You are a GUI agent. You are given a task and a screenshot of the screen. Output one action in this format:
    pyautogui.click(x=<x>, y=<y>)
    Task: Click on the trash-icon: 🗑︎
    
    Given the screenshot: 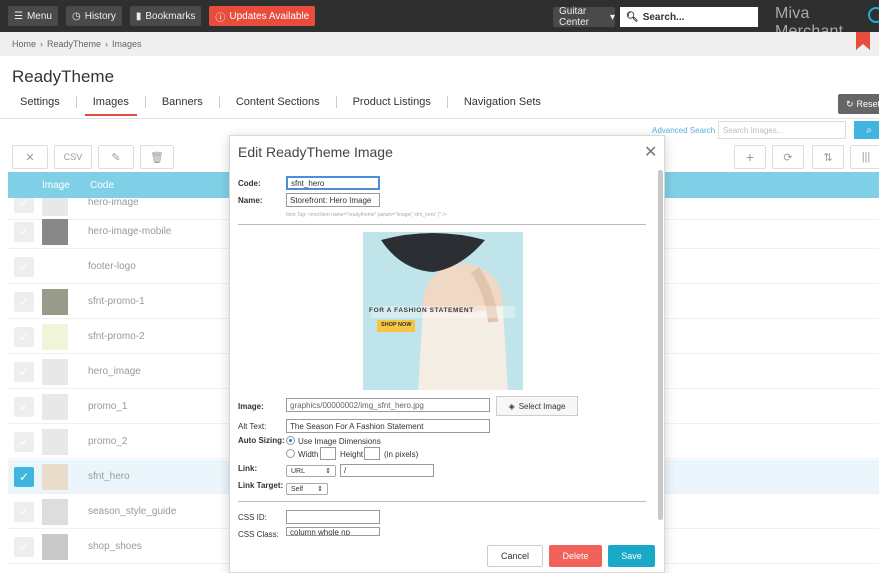 What is the action you would take?
    pyautogui.click(x=157, y=157)
    